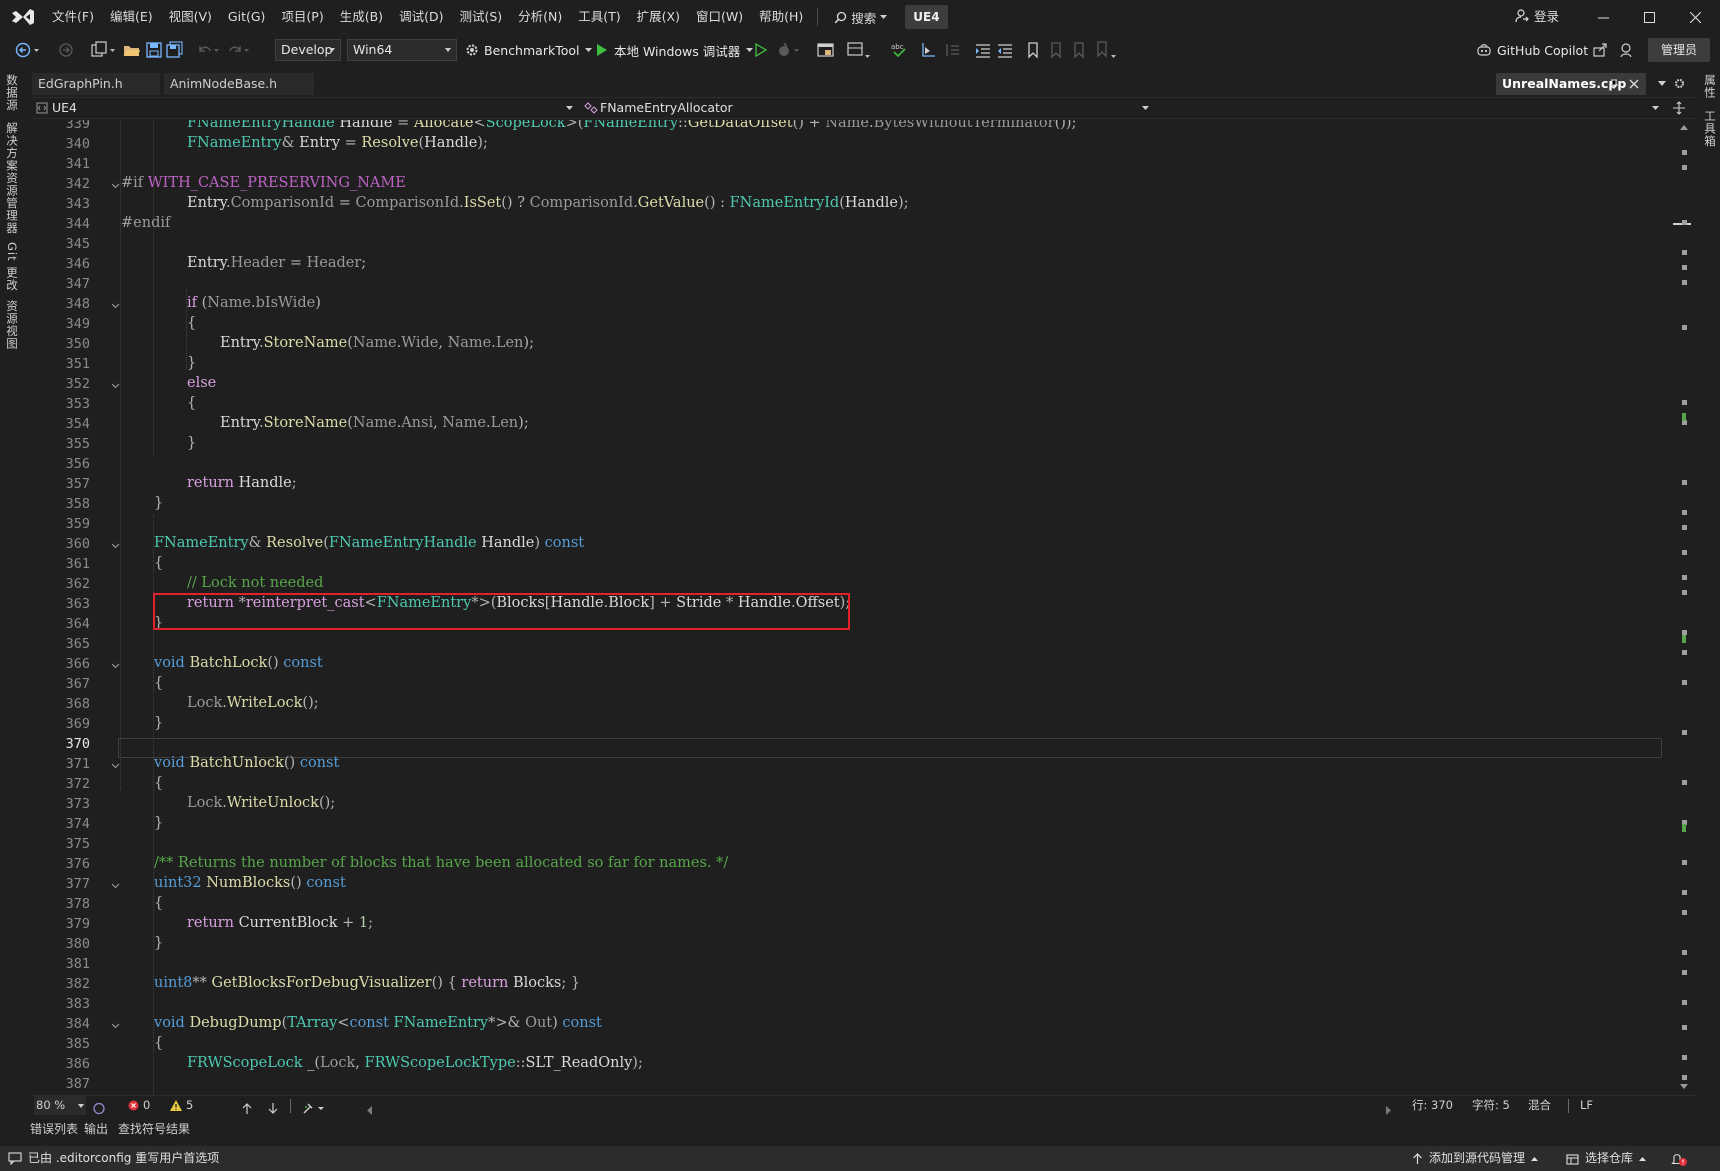 The height and width of the screenshot is (1171, 1720). What do you see at coordinates (761, 50) in the screenshot?
I see `start-without-debugging-button` at bounding box center [761, 50].